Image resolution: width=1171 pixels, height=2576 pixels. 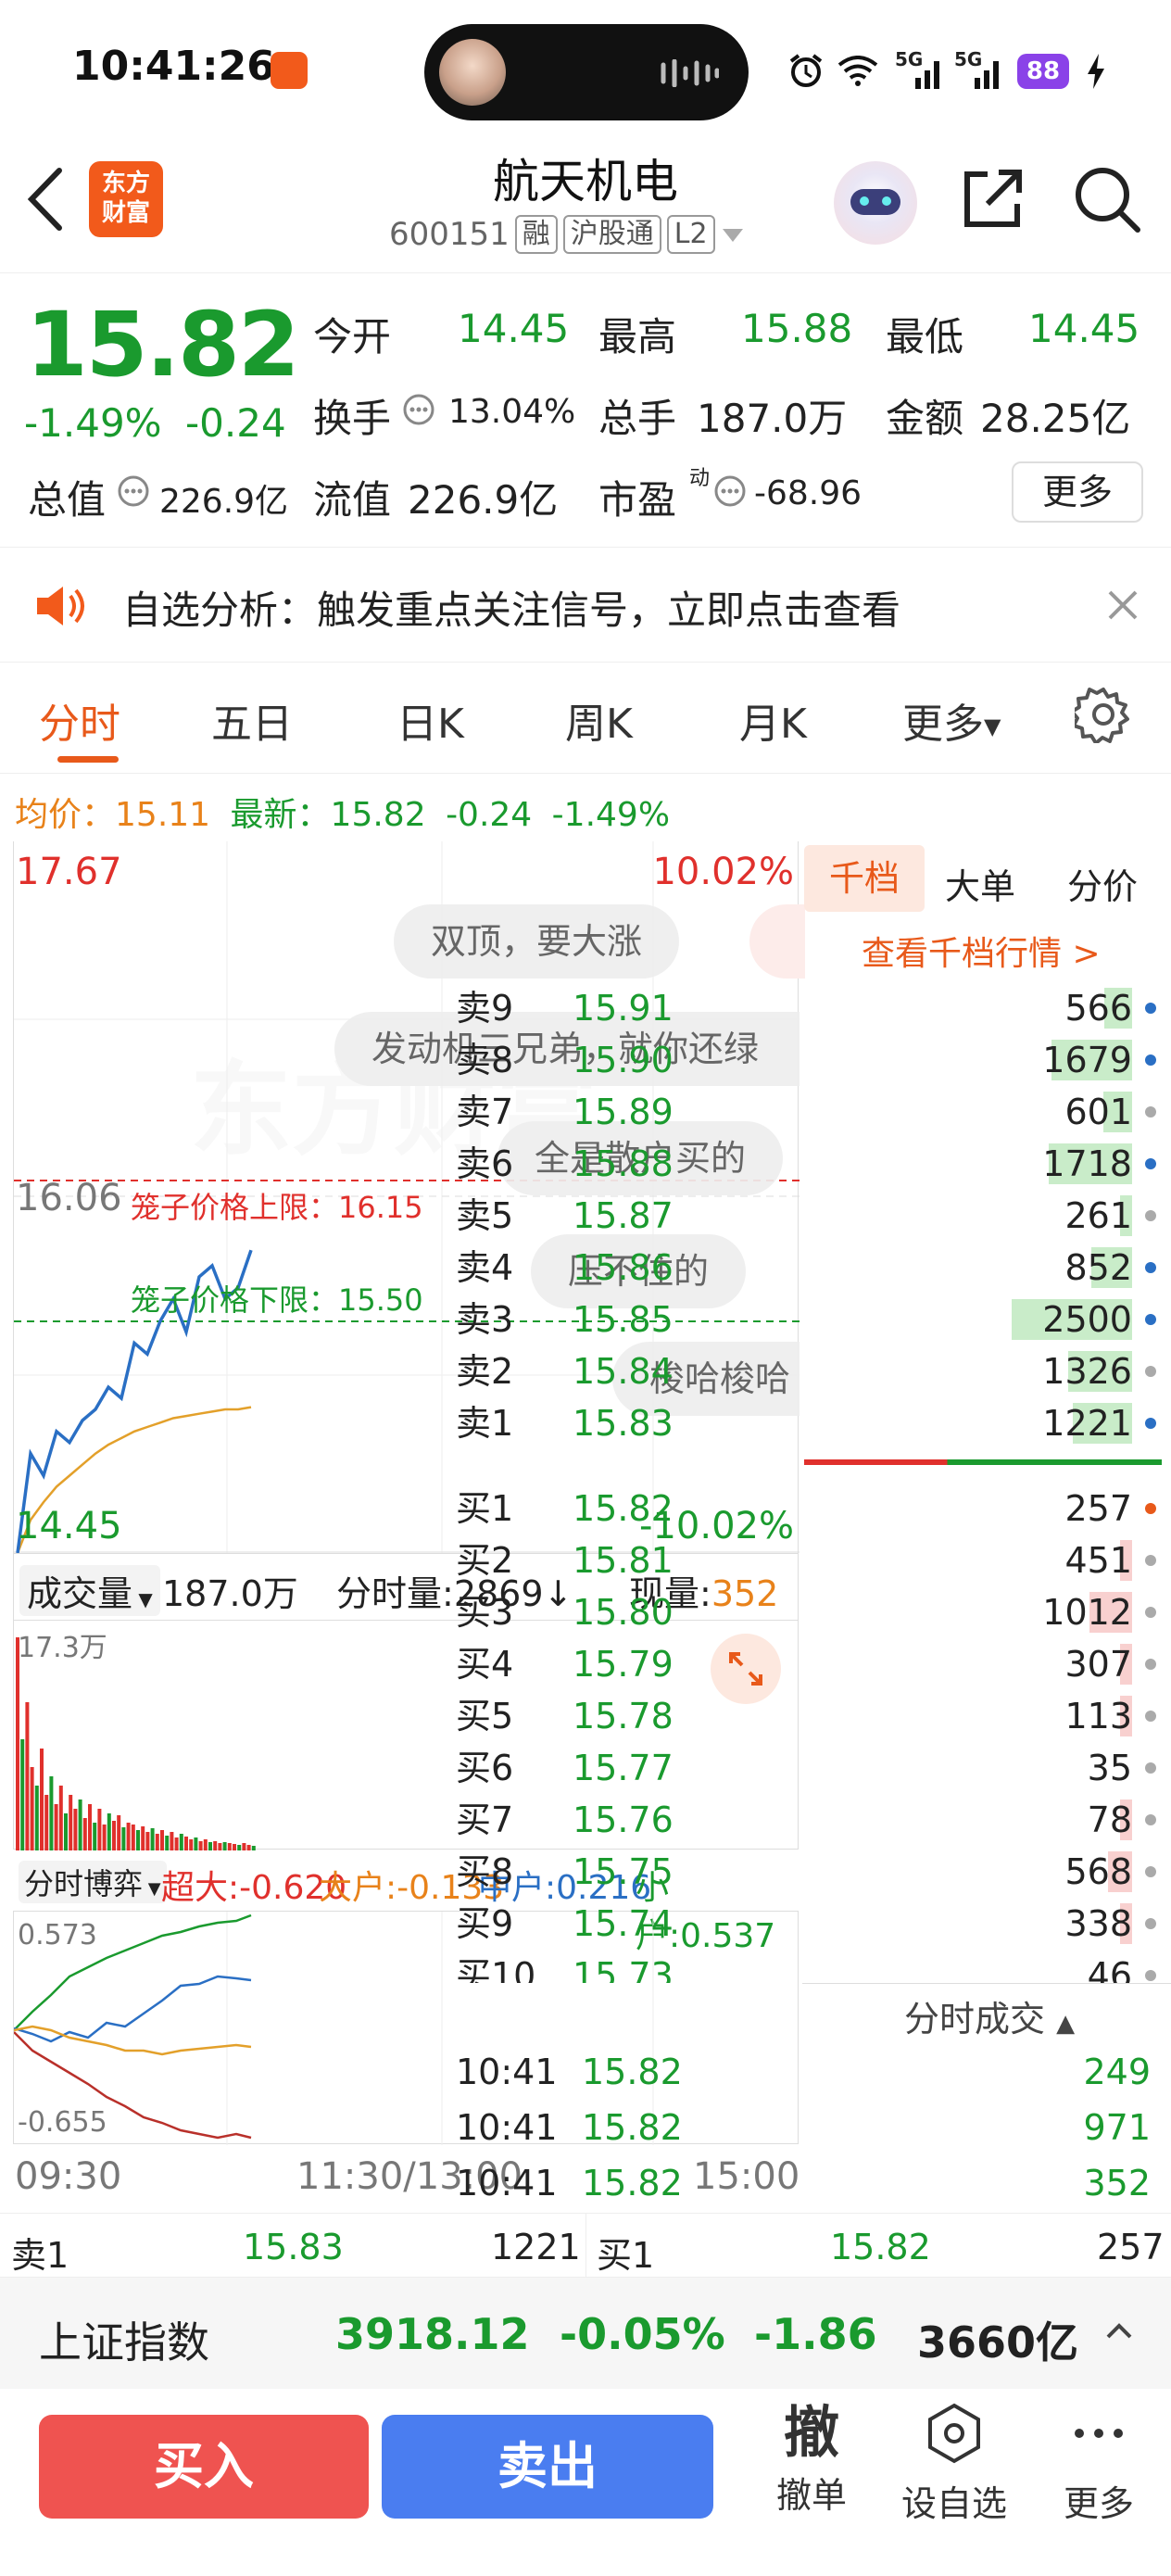 What do you see at coordinates (808, 1820) in the screenshot?
I see `order-book-row: 买7 15.76 78` at bounding box center [808, 1820].